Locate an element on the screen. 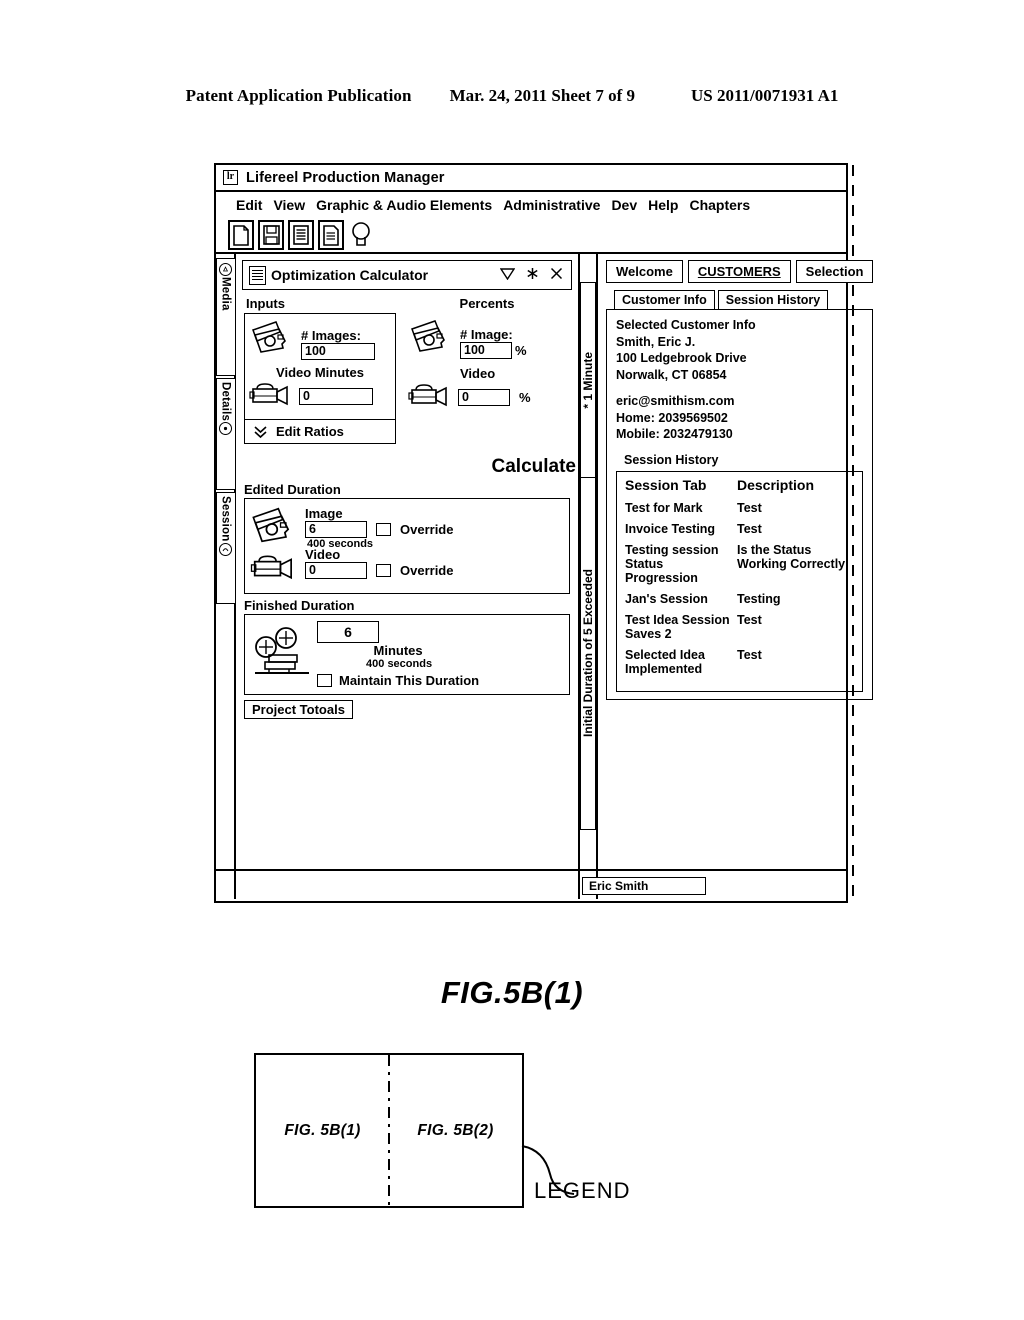 This screenshot has height=1320, width=1024. cell-description: Is the Status Working Correctly is located at coordinates (791, 556).